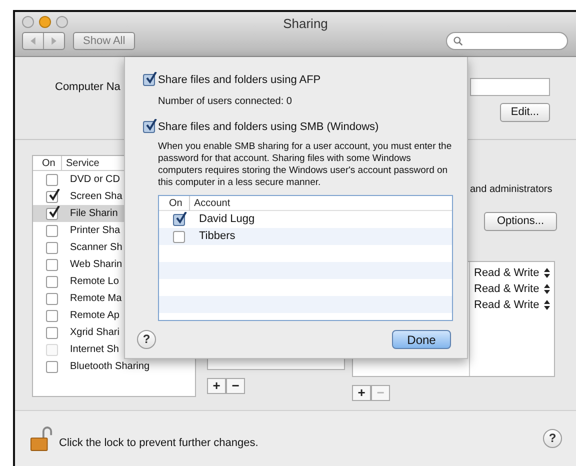  I want to click on show-all-button: Show All, so click(104, 41).